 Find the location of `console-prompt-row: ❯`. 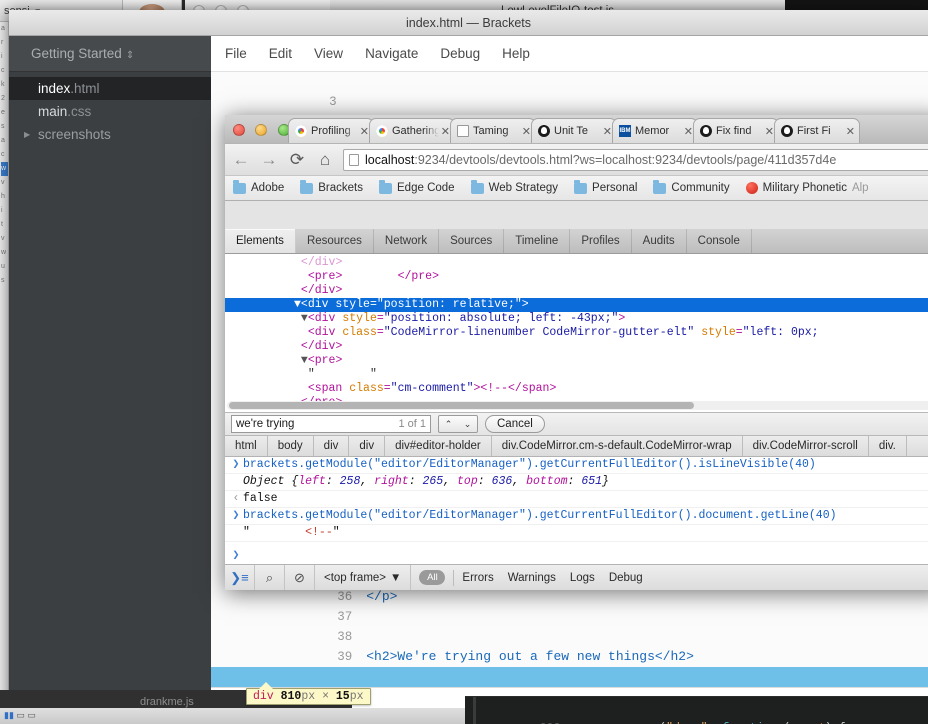

console-prompt-row: ❯ is located at coordinates (576, 553).